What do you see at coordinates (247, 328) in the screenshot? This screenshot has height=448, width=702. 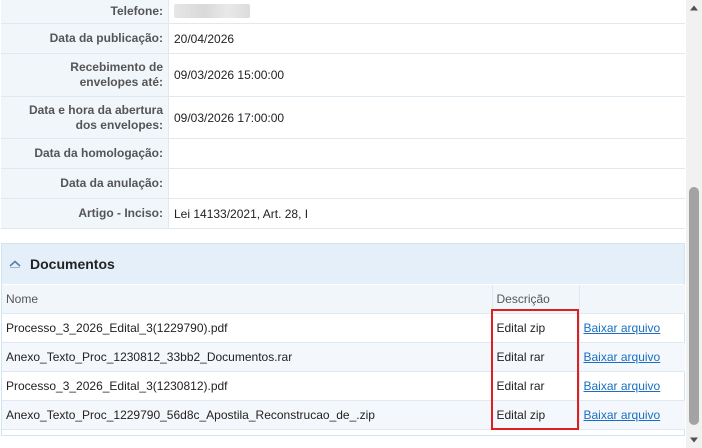 I see `document-name: Processo_3_2026_Edital_3(1229790).pdf` at bounding box center [247, 328].